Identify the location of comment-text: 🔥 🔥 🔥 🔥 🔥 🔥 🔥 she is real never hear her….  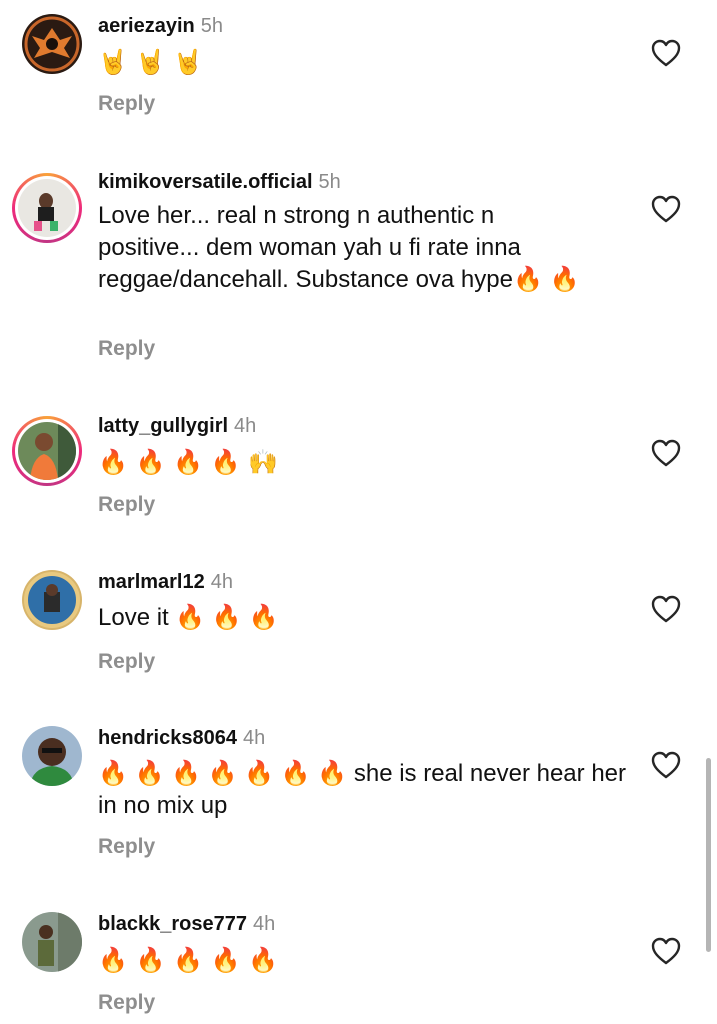
(362, 789).